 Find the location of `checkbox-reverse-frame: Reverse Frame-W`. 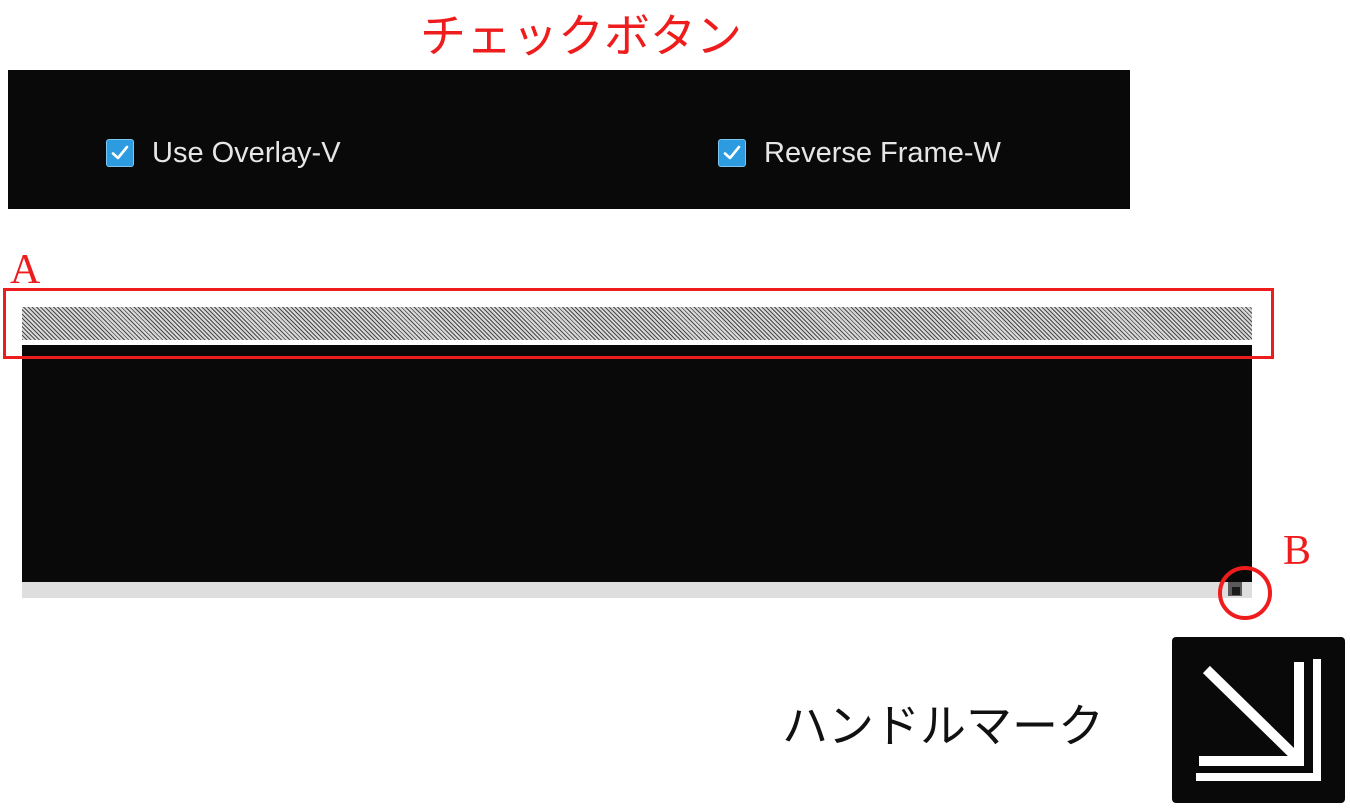

checkbox-reverse-frame: Reverse Frame-W is located at coordinates (859, 153).